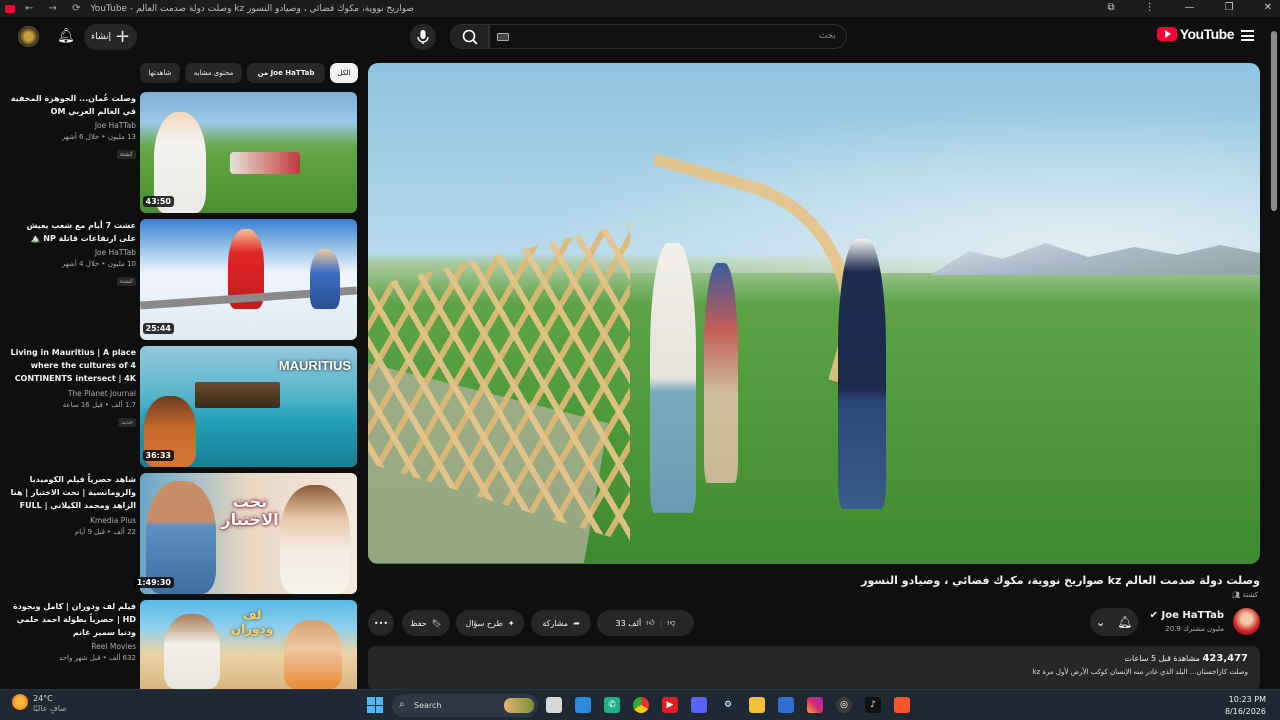 This screenshot has height=720, width=1280. Describe the element at coordinates (561, 623) in the screenshot. I see `share-button: مشاركة ➦` at that location.